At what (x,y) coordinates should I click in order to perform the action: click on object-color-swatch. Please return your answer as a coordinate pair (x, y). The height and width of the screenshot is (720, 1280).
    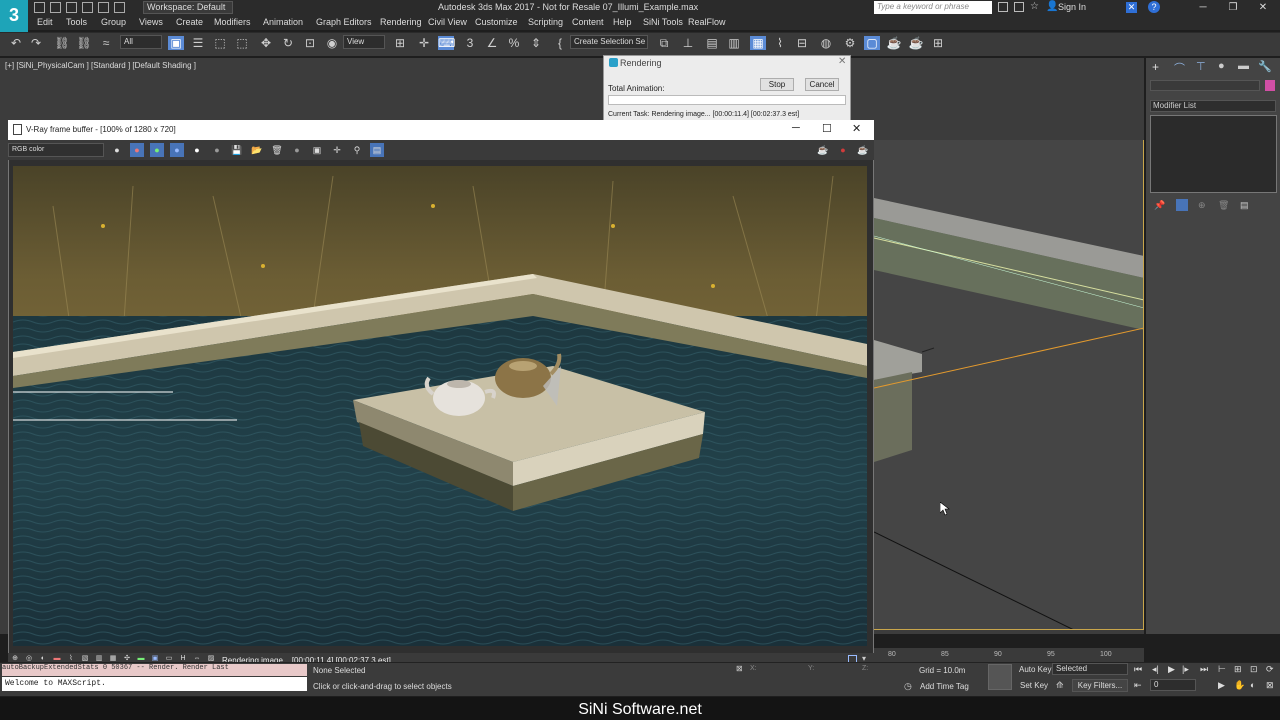
    Looking at the image, I should click on (1270, 85).